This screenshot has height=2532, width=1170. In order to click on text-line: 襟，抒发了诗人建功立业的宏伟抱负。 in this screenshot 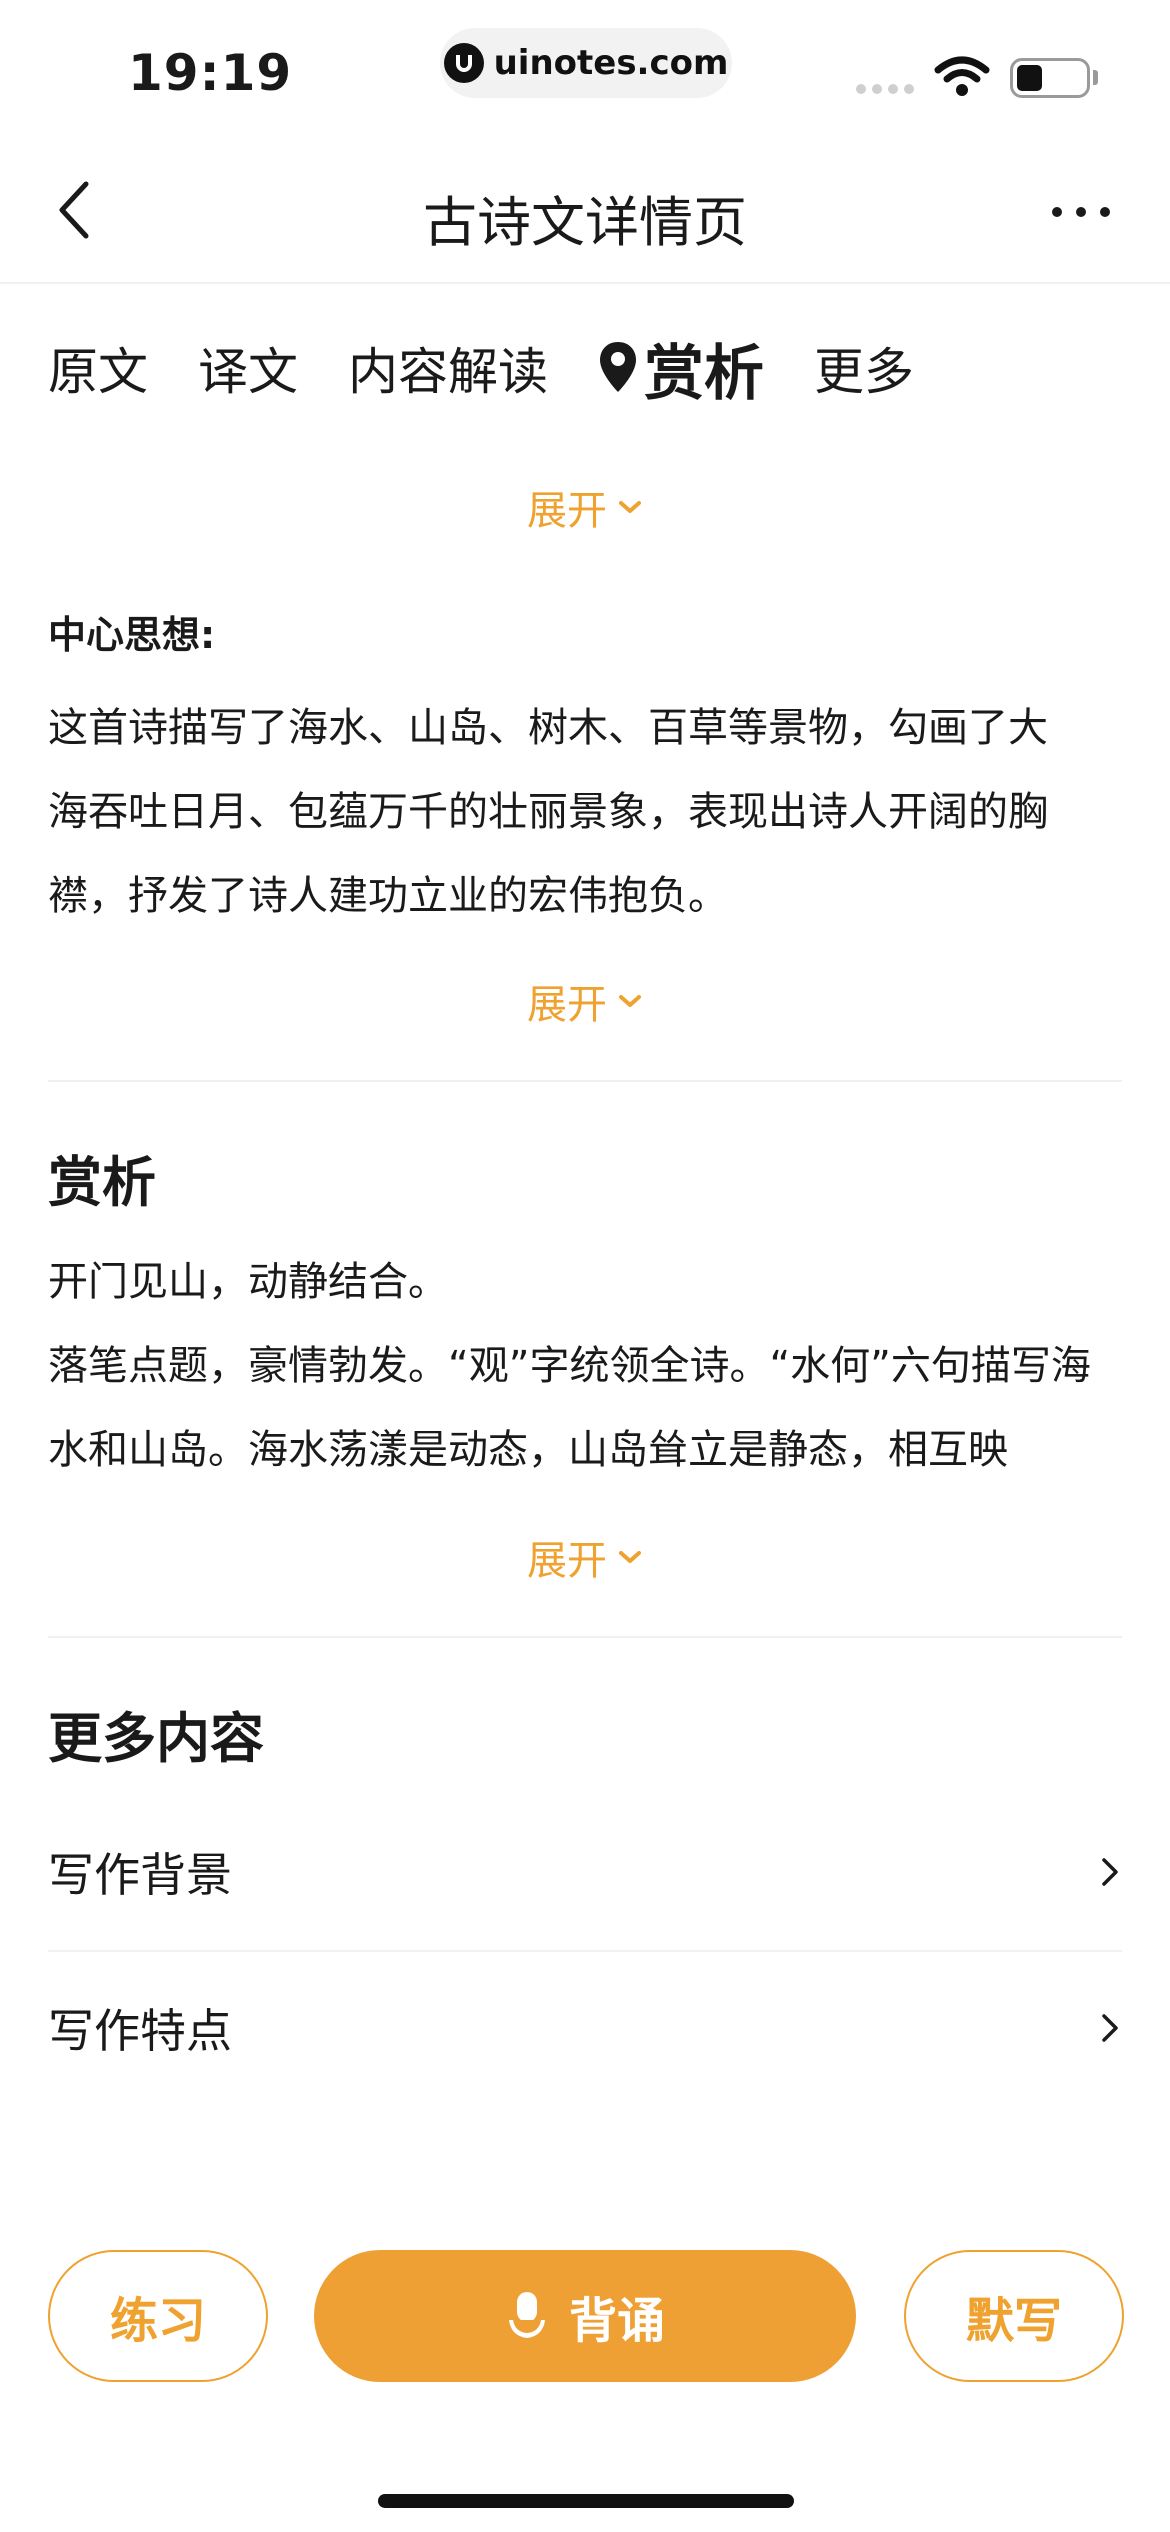, I will do `click(388, 896)`.